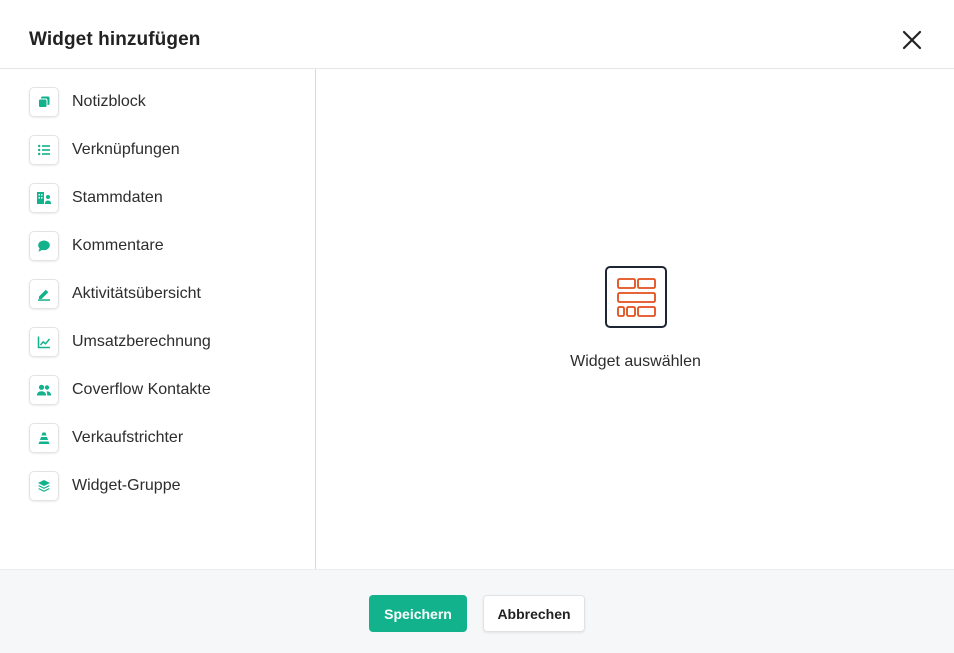  I want to click on sidebar-item-widget-gruppe: Widget-Gruppe, so click(164, 486).